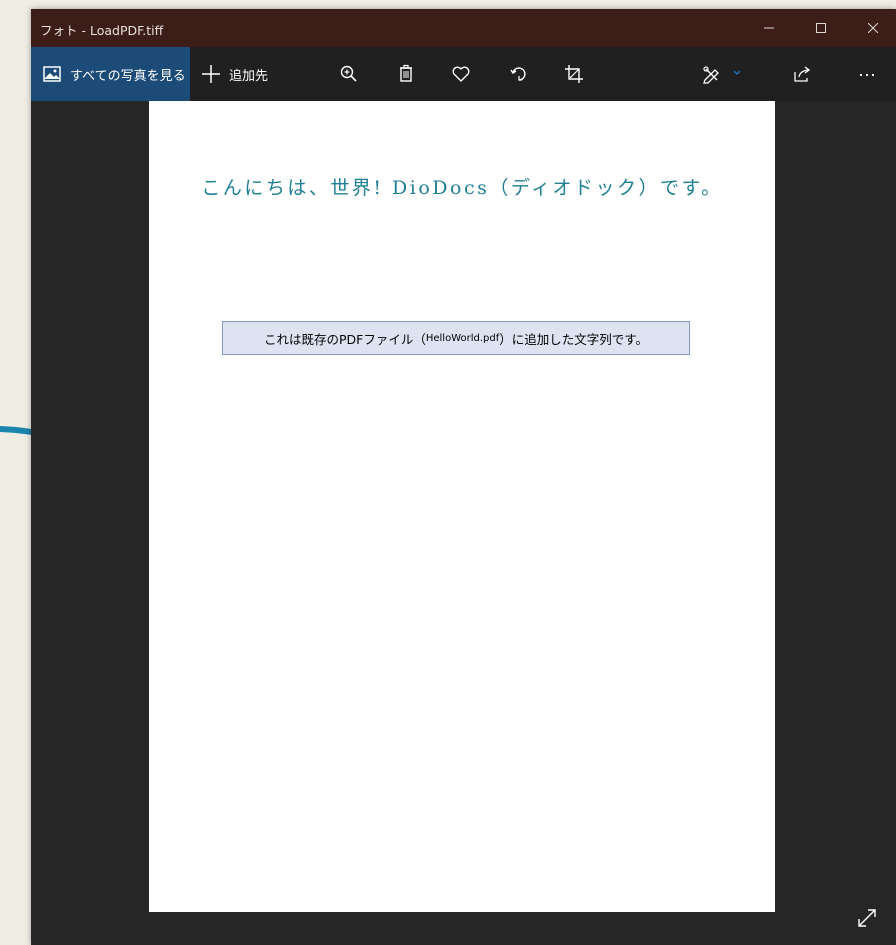 The image size is (896, 945). I want to click on edit-create-icon, so click(722, 75).